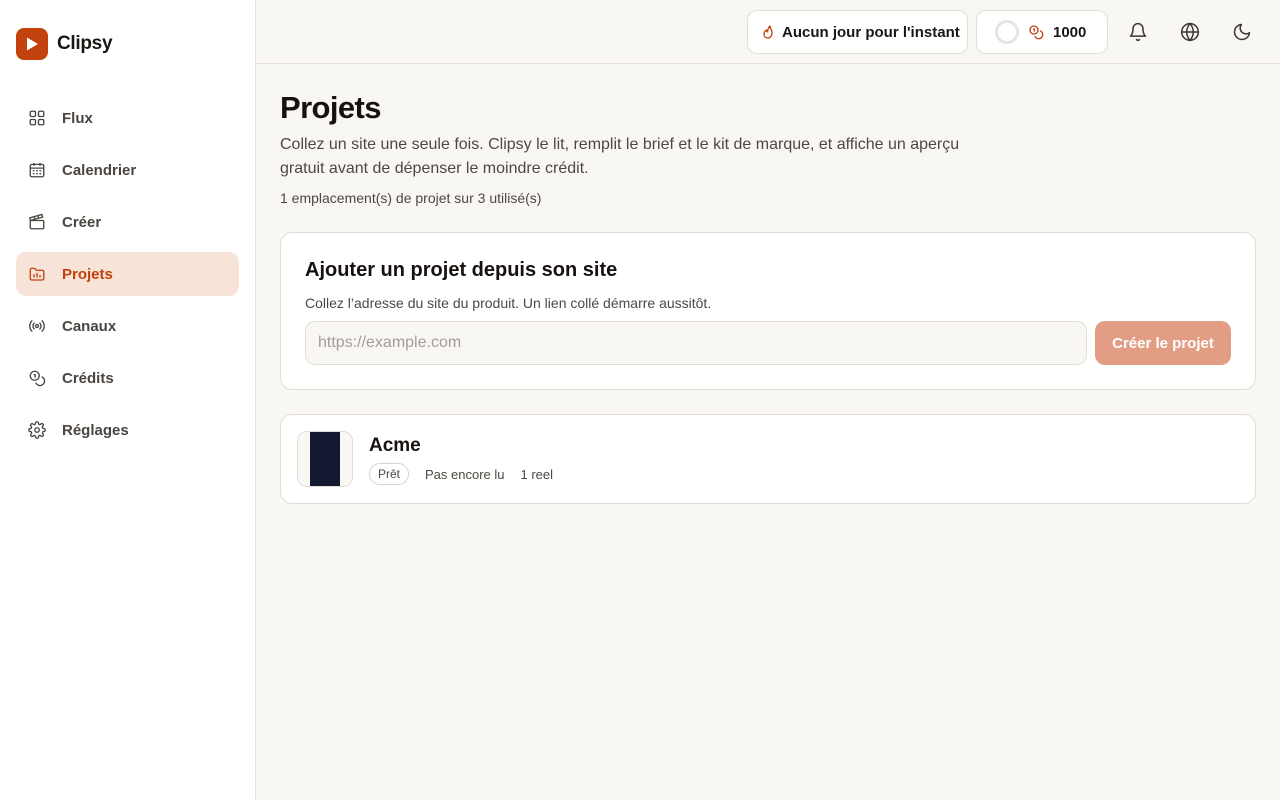  What do you see at coordinates (82, 222) in the screenshot?
I see `sidebar-item-label: Créer` at bounding box center [82, 222].